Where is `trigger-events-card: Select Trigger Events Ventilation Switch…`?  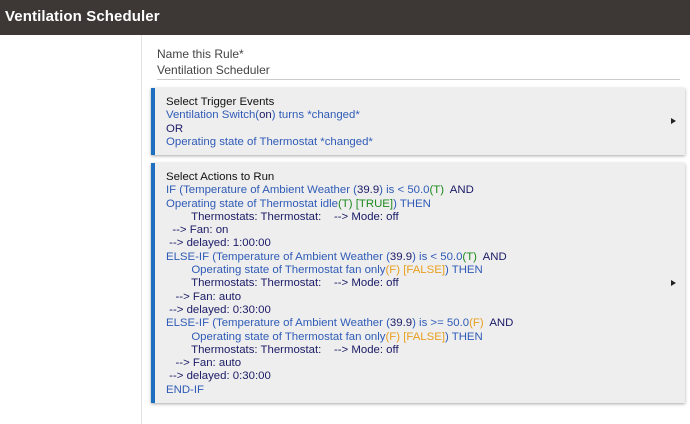 trigger-events-card: Select Trigger Events Ventilation Switch… is located at coordinates (418, 121).